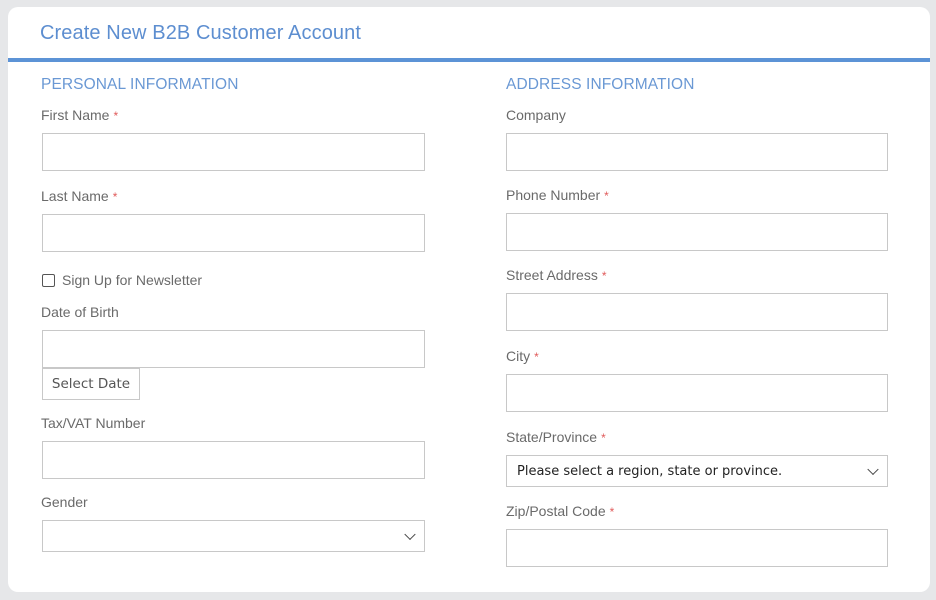  Describe the element at coordinates (552, 437) in the screenshot. I see `state-label-text: State/Province` at that location.